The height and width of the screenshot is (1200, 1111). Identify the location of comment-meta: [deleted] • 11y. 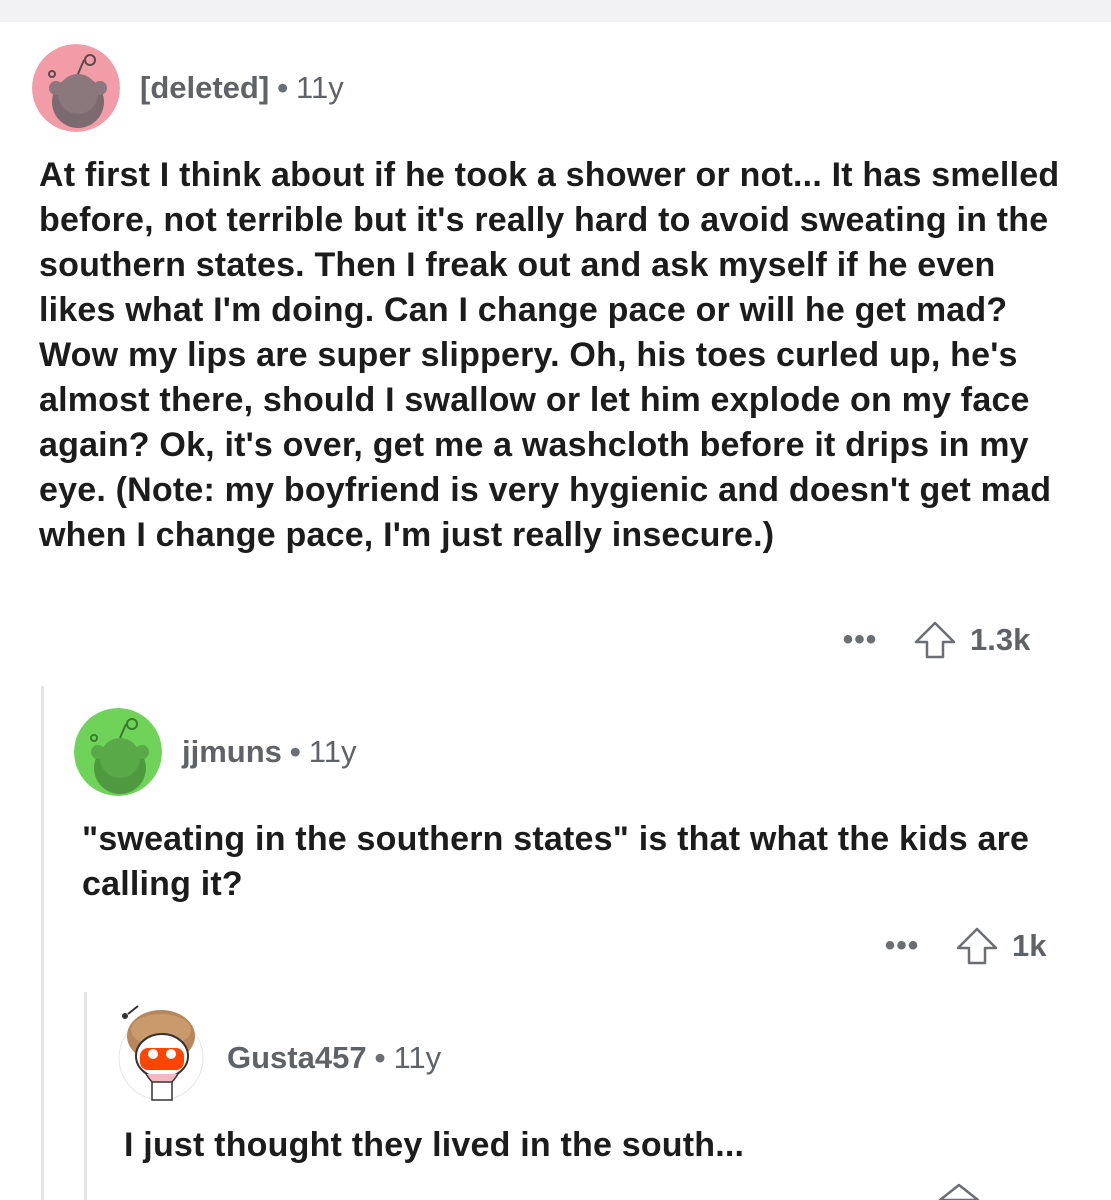
(242, 88).